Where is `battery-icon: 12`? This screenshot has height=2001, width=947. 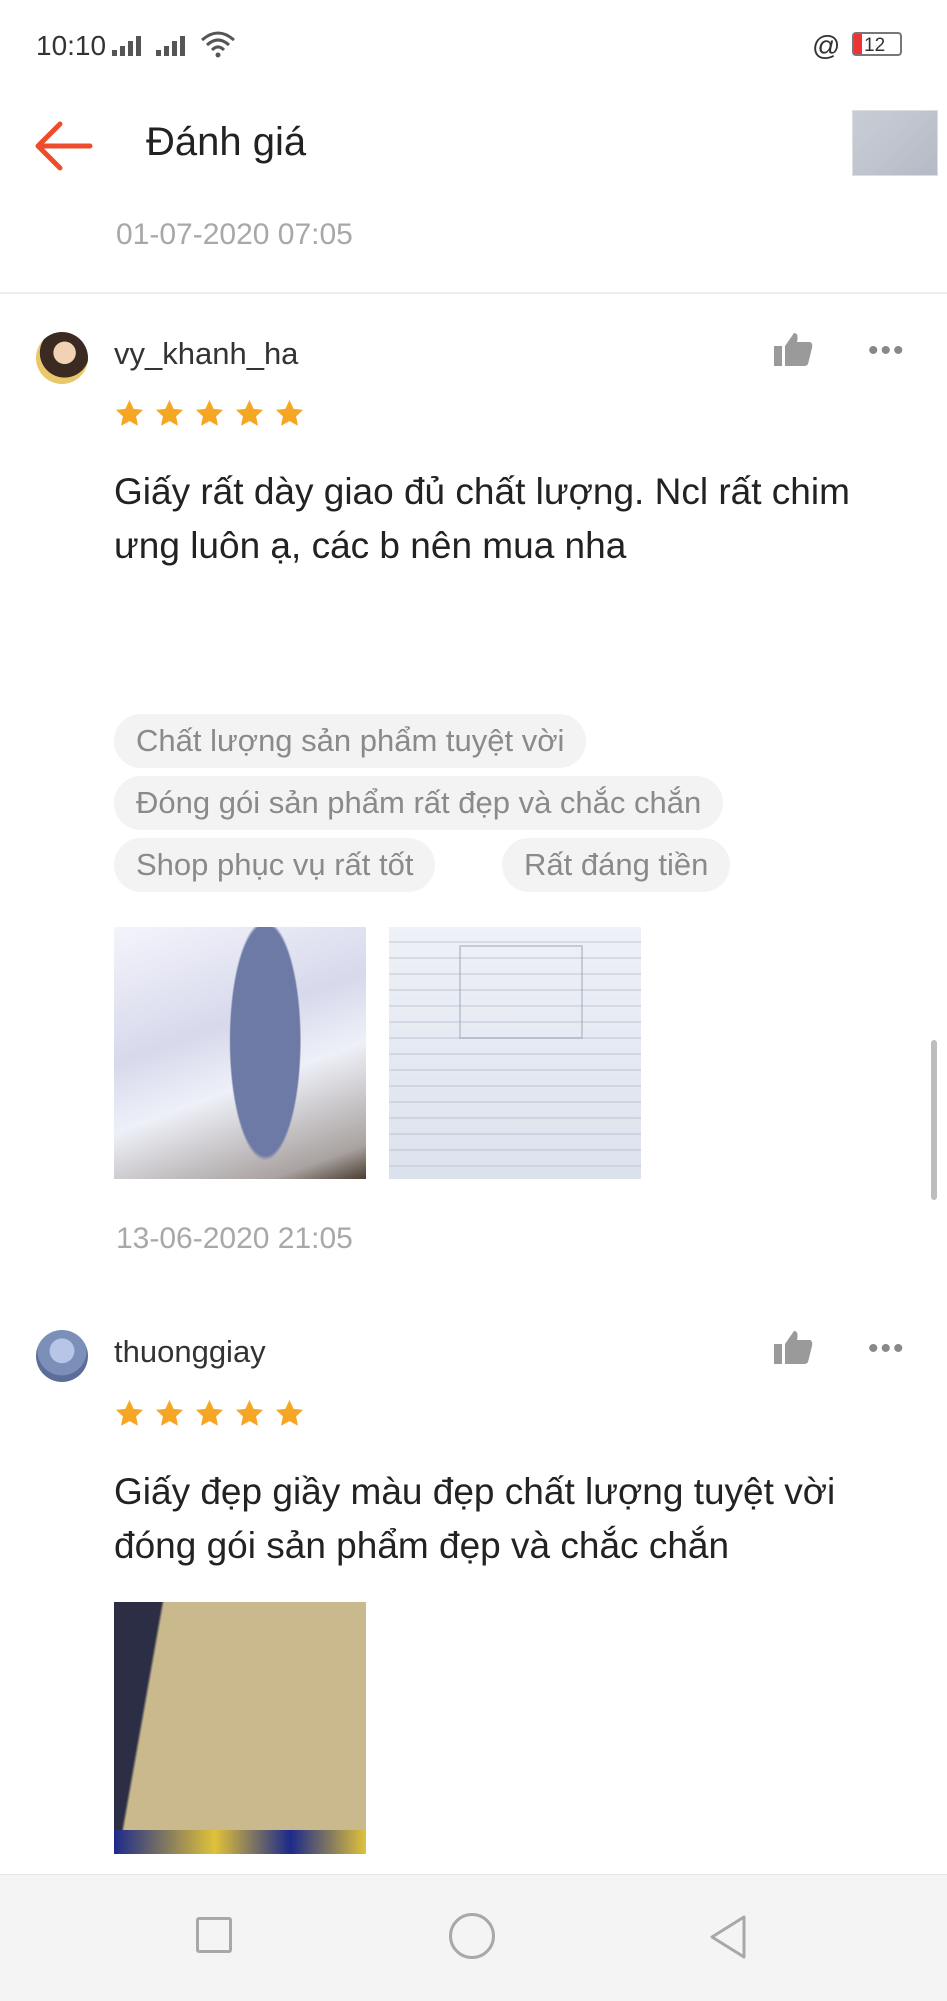
battery-icon: 12 is located at coordinates (877, 44).